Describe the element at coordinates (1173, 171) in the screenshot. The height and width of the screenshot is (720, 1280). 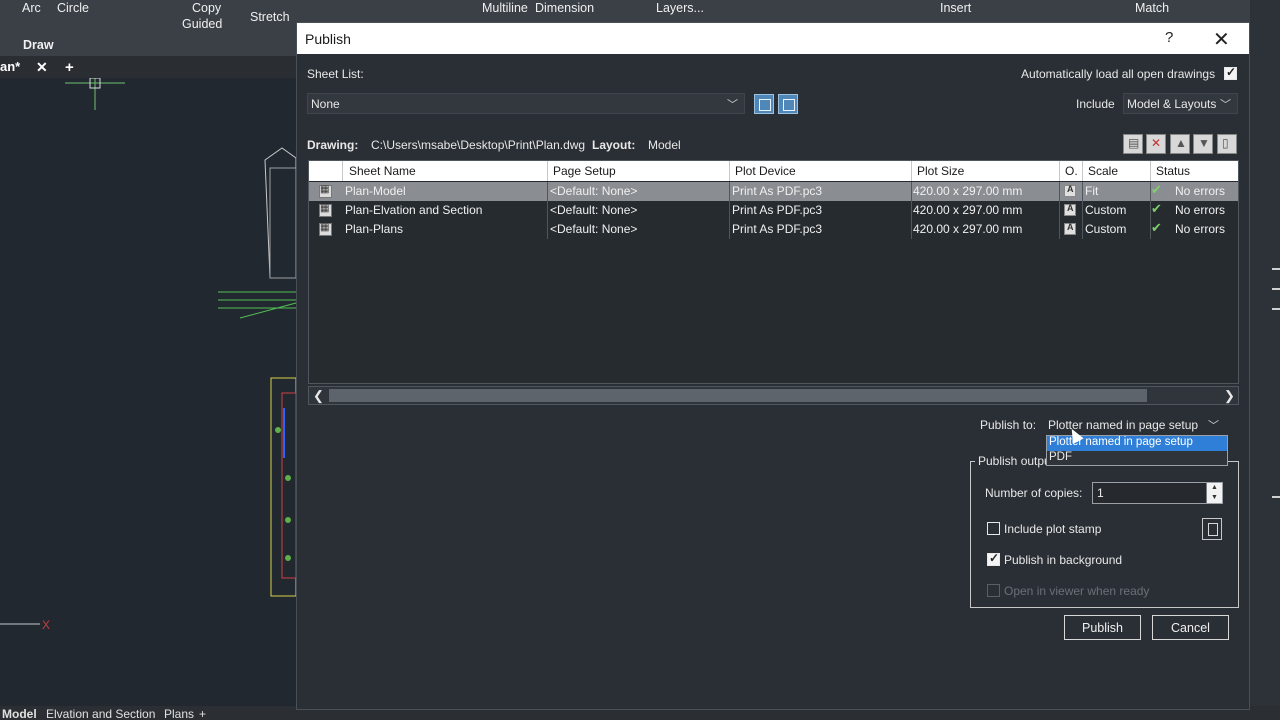
I see `col-status: Status` at that location.